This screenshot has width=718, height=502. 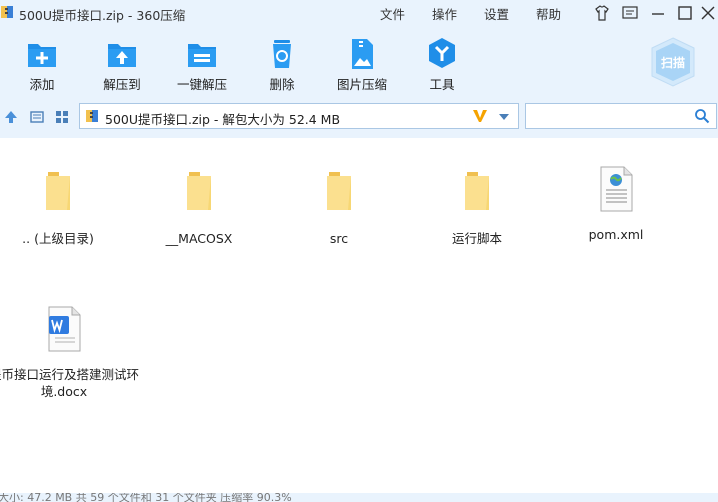 I want to click on file-item-docx: 提币接口运行及搭建测试环境.docx, so click(x=69, y=353).